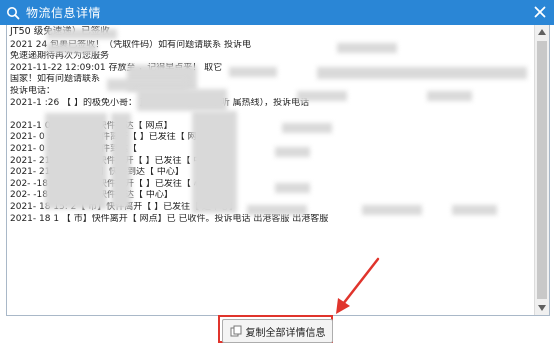  Describe the element at coordinates (285, 333) in the screenshot. I see `copy-all-details-label: 复制全部详情信息` at that location.